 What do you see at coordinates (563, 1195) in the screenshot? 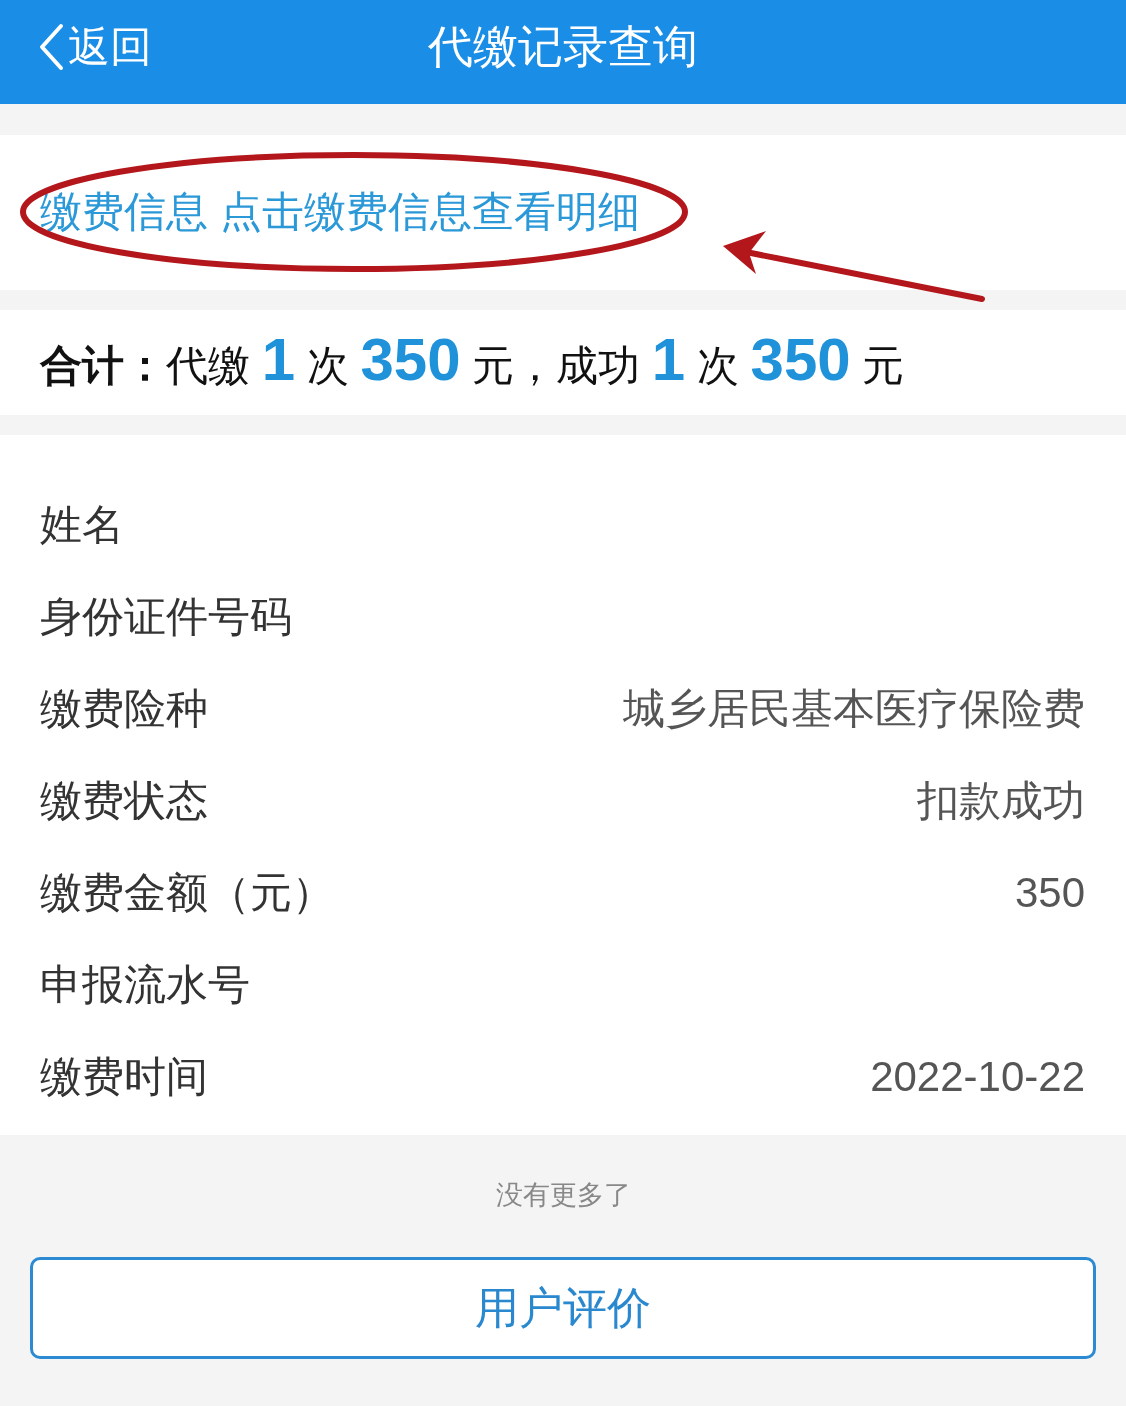
I see `end-of-list-note: 没有更多了` at bounding box center [563, 1195].